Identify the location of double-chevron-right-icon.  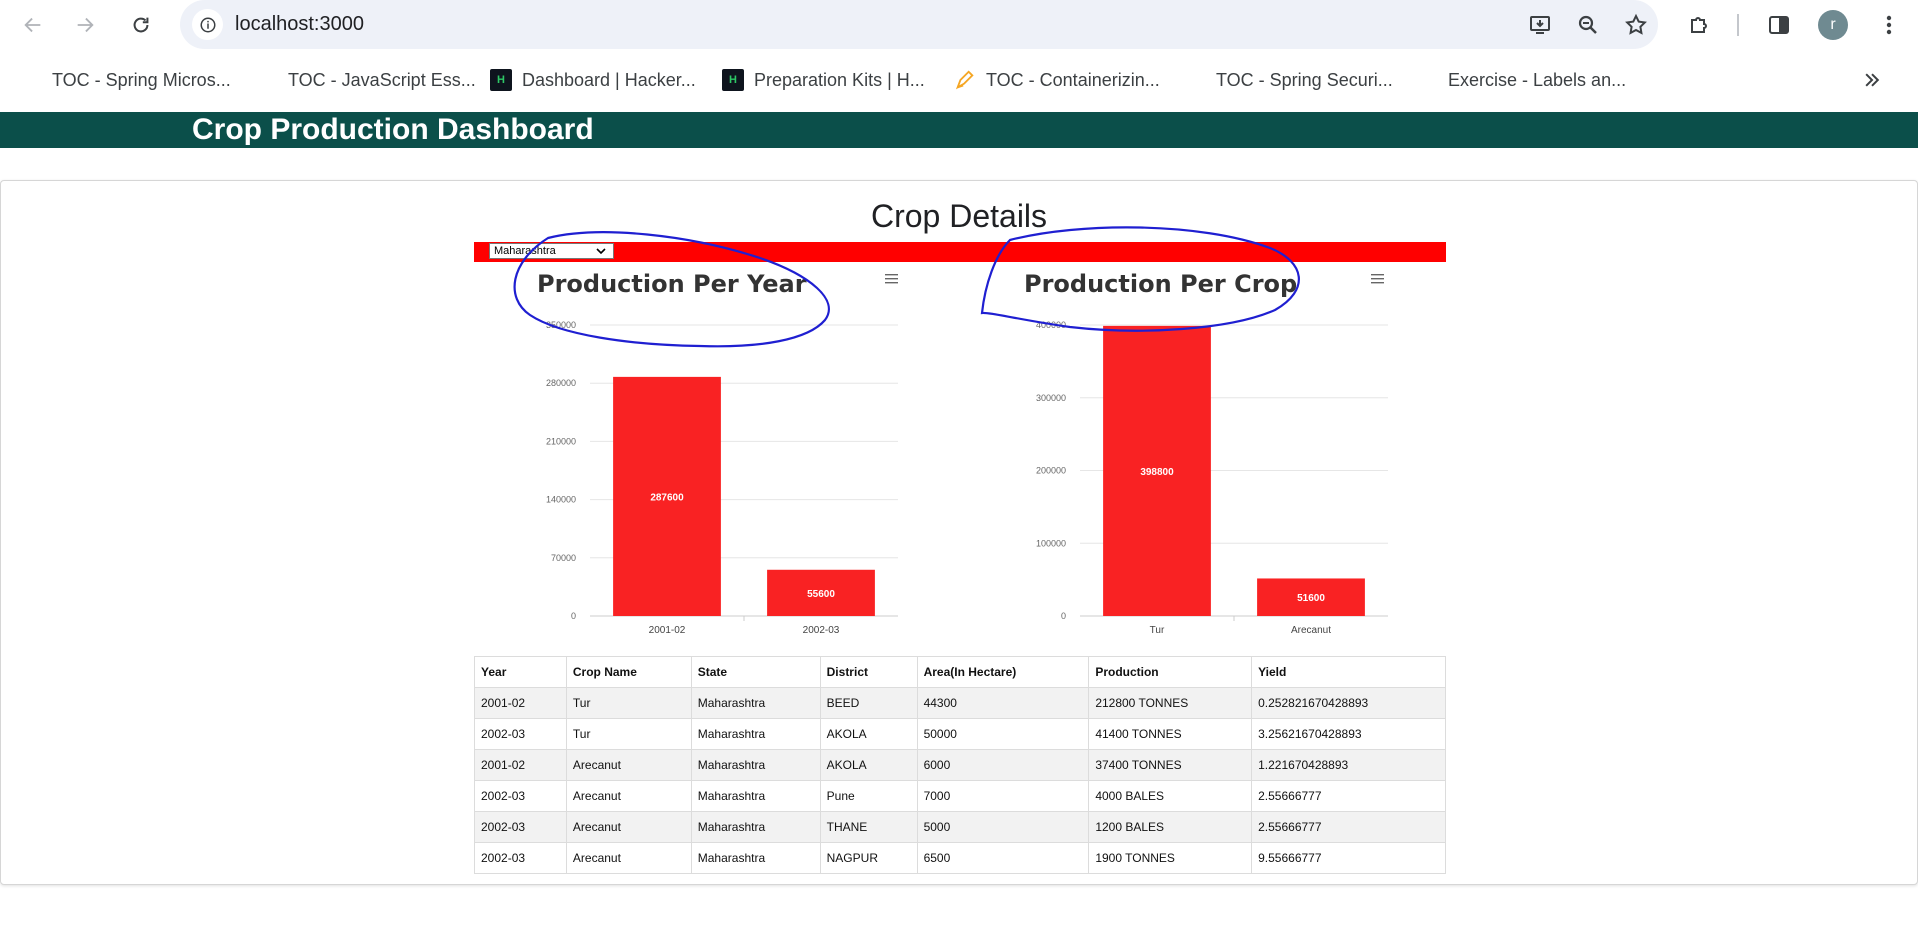
(1872, 80).